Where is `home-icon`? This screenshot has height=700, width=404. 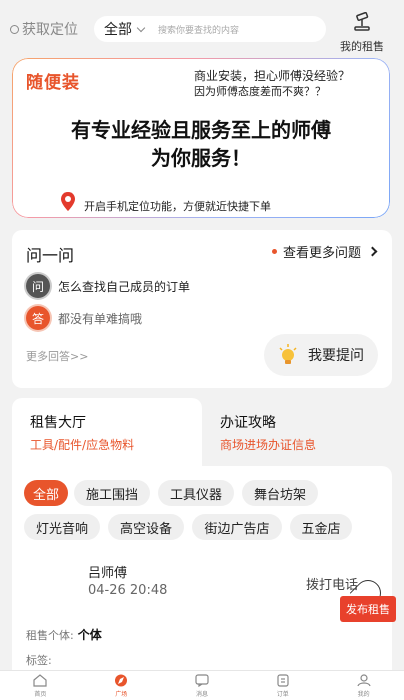 home-icon is located at coordinates (40, 680).